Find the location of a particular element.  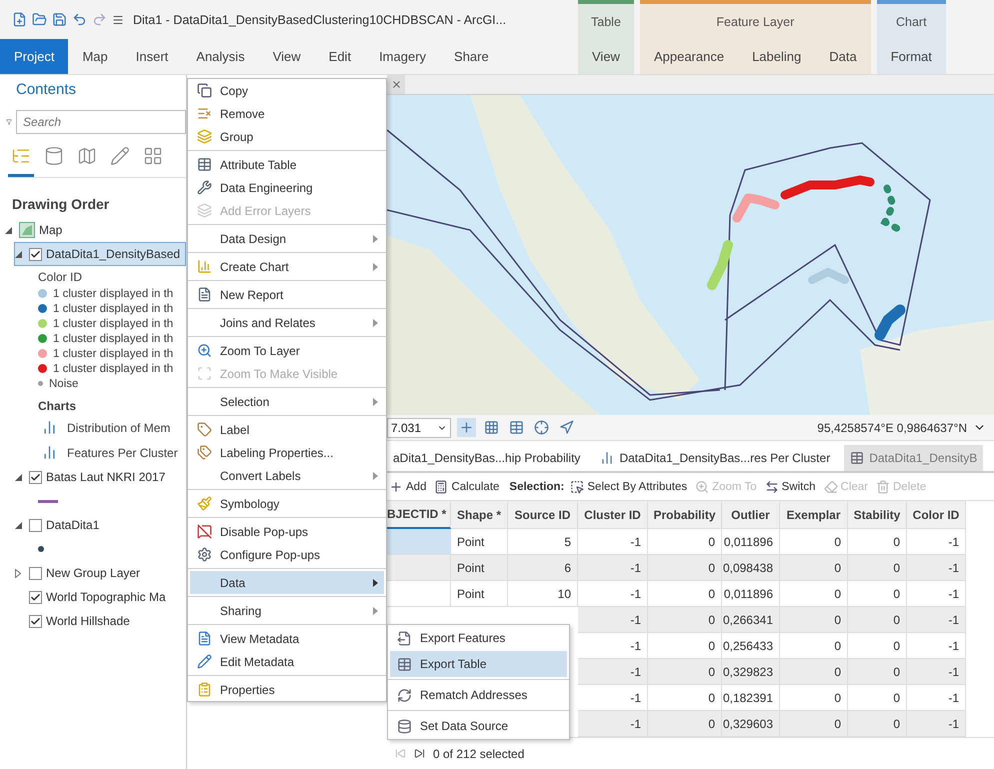

menu-item: Data Design is located at coordinates (287, 238).